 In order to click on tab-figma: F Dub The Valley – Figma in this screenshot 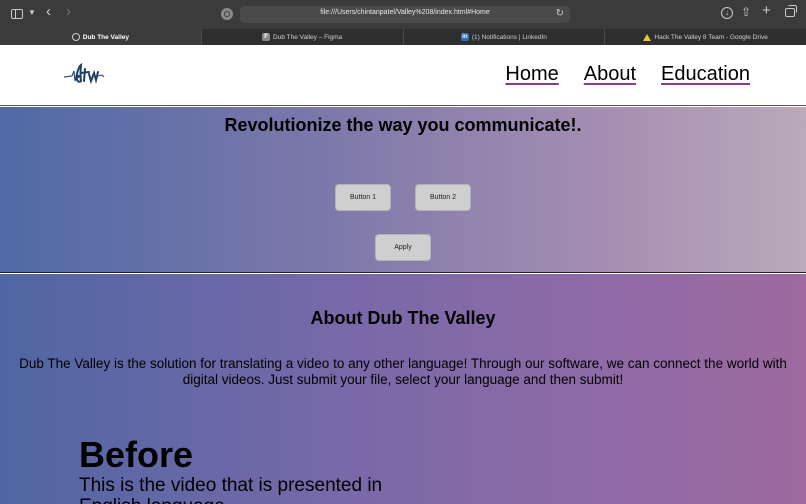, I will do `click(303, 37)`.